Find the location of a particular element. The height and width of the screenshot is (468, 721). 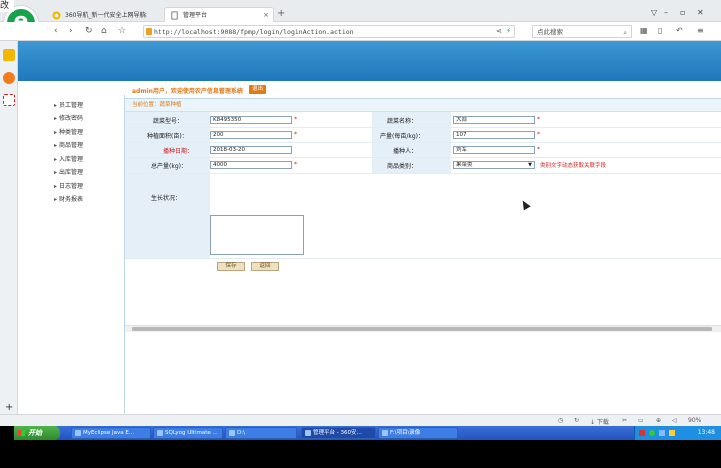

sync-icon: ↻ is located at coordinates (576, 420).